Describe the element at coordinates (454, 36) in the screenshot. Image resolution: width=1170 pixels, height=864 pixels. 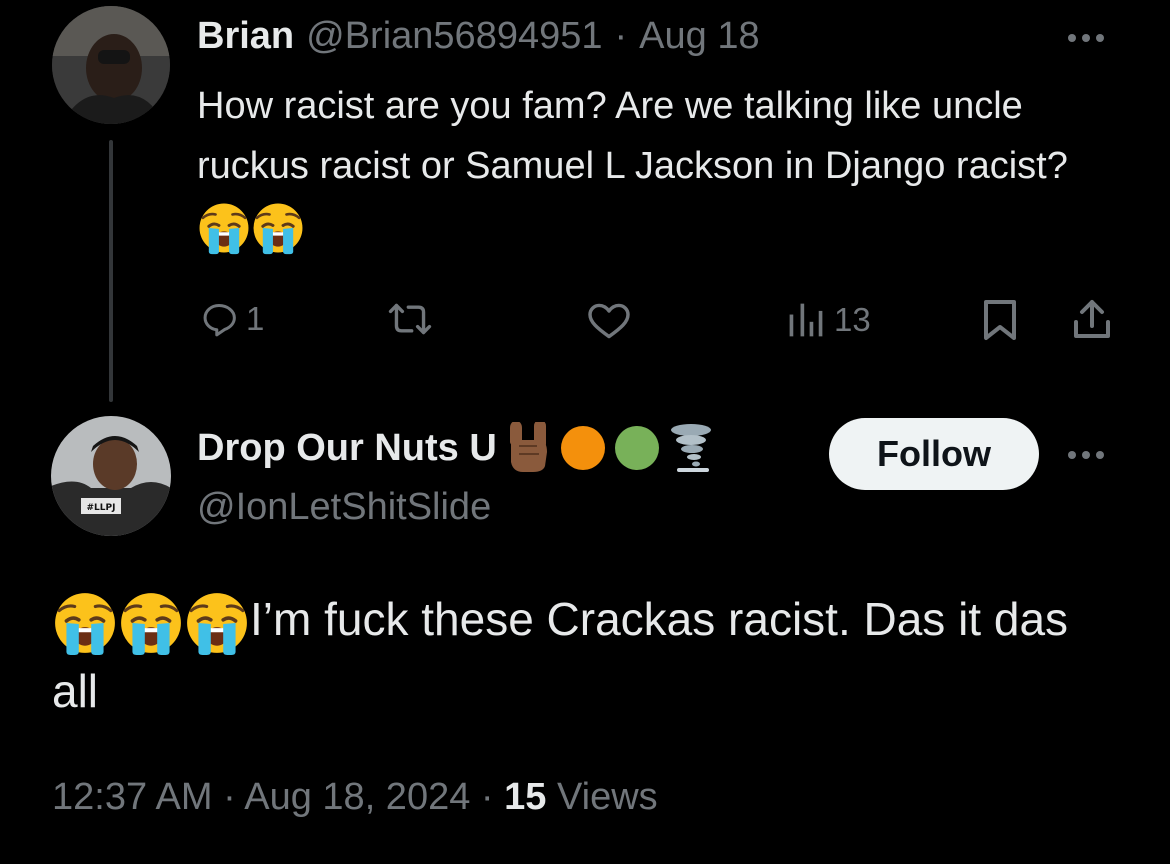
I see `handle: @Brian56894951` at that location.